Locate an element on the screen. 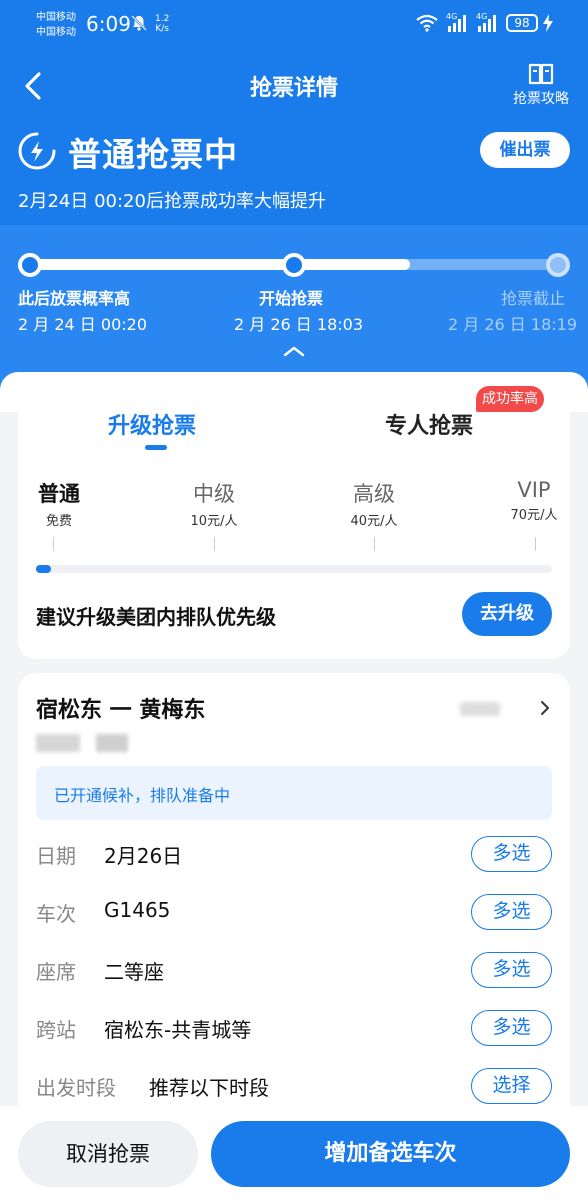  battery-indicator: 98 is located at coordinates (522, 23).